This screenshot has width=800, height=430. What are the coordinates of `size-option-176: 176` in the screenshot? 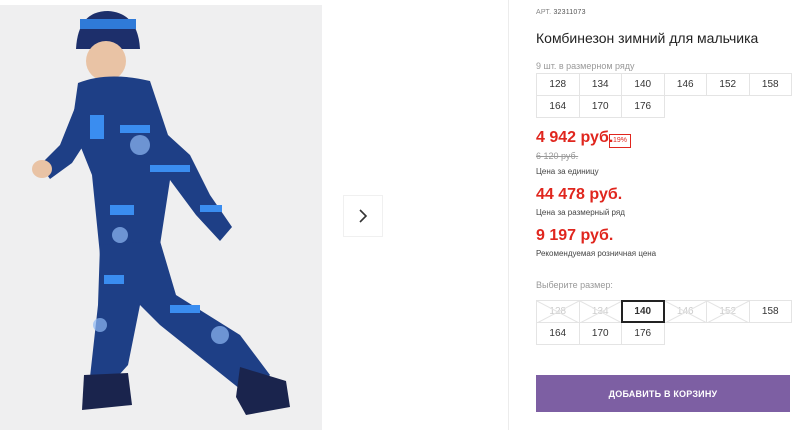 It's located at (643, 333).